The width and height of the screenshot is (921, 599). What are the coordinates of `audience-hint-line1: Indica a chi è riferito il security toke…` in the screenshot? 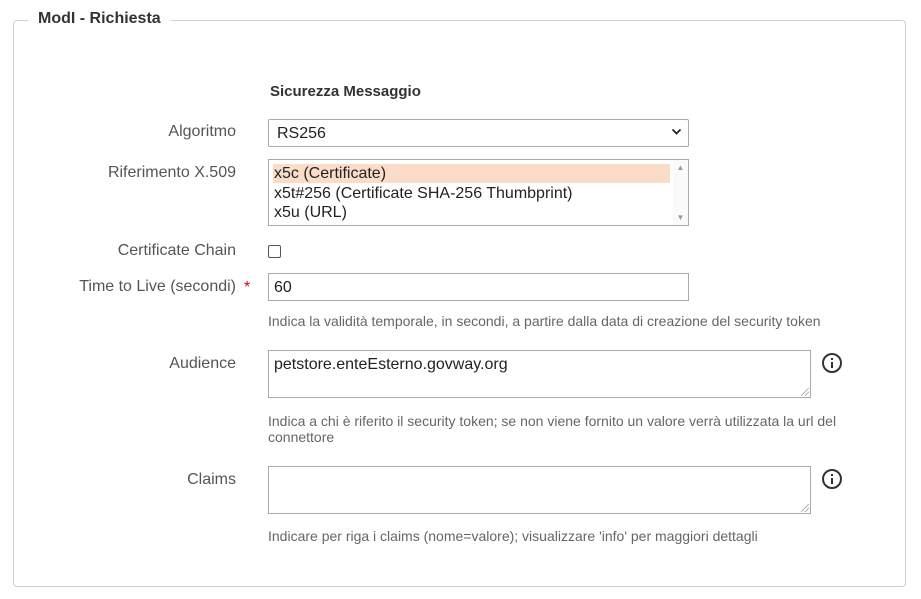 It's located at (552, 421).